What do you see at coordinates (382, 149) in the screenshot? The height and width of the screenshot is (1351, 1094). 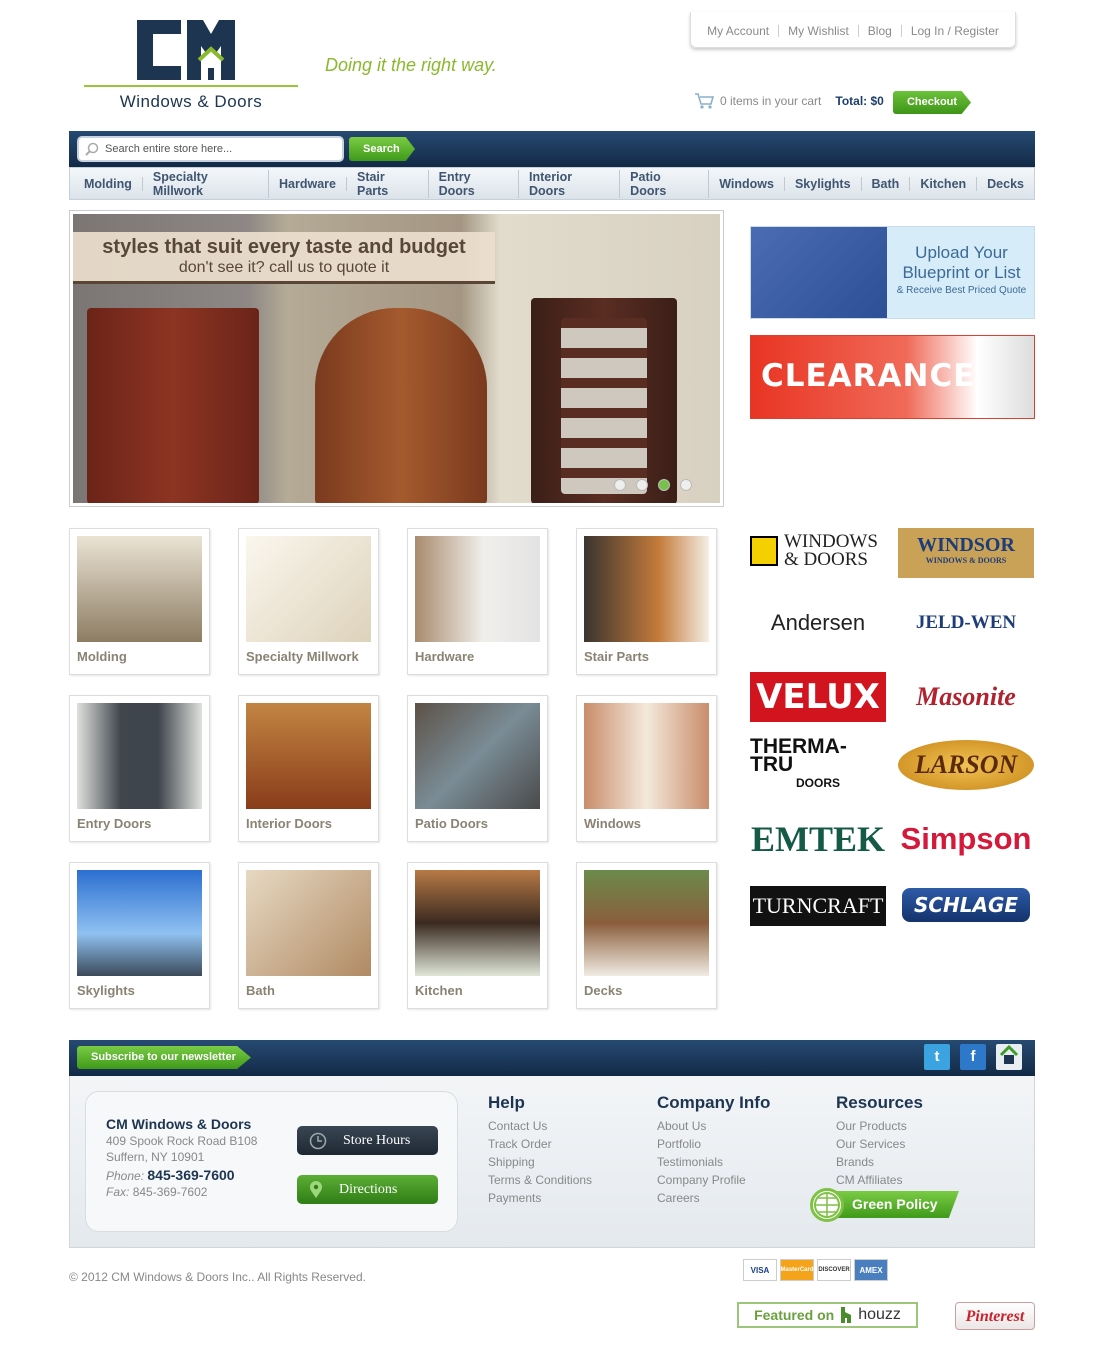 I see `search-button: Search` at bounding box center [382, 149].